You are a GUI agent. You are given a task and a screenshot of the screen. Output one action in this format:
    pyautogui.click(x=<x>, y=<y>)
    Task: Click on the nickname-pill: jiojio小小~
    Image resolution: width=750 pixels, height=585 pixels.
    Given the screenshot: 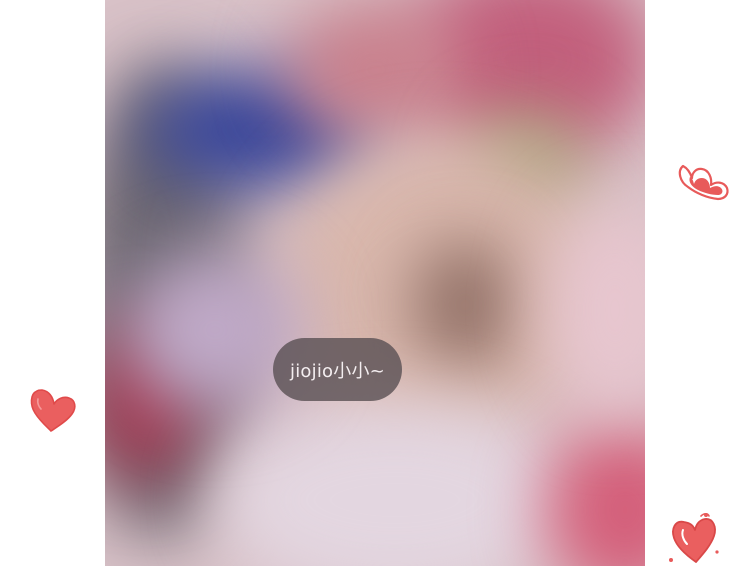 What is the action you would take?
    pyautogui.click(x=337, y=369)
    